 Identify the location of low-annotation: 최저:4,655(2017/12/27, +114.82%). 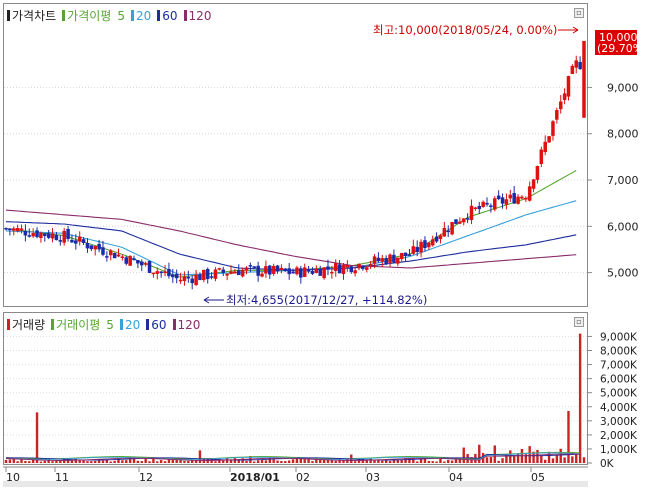
(326, 300).